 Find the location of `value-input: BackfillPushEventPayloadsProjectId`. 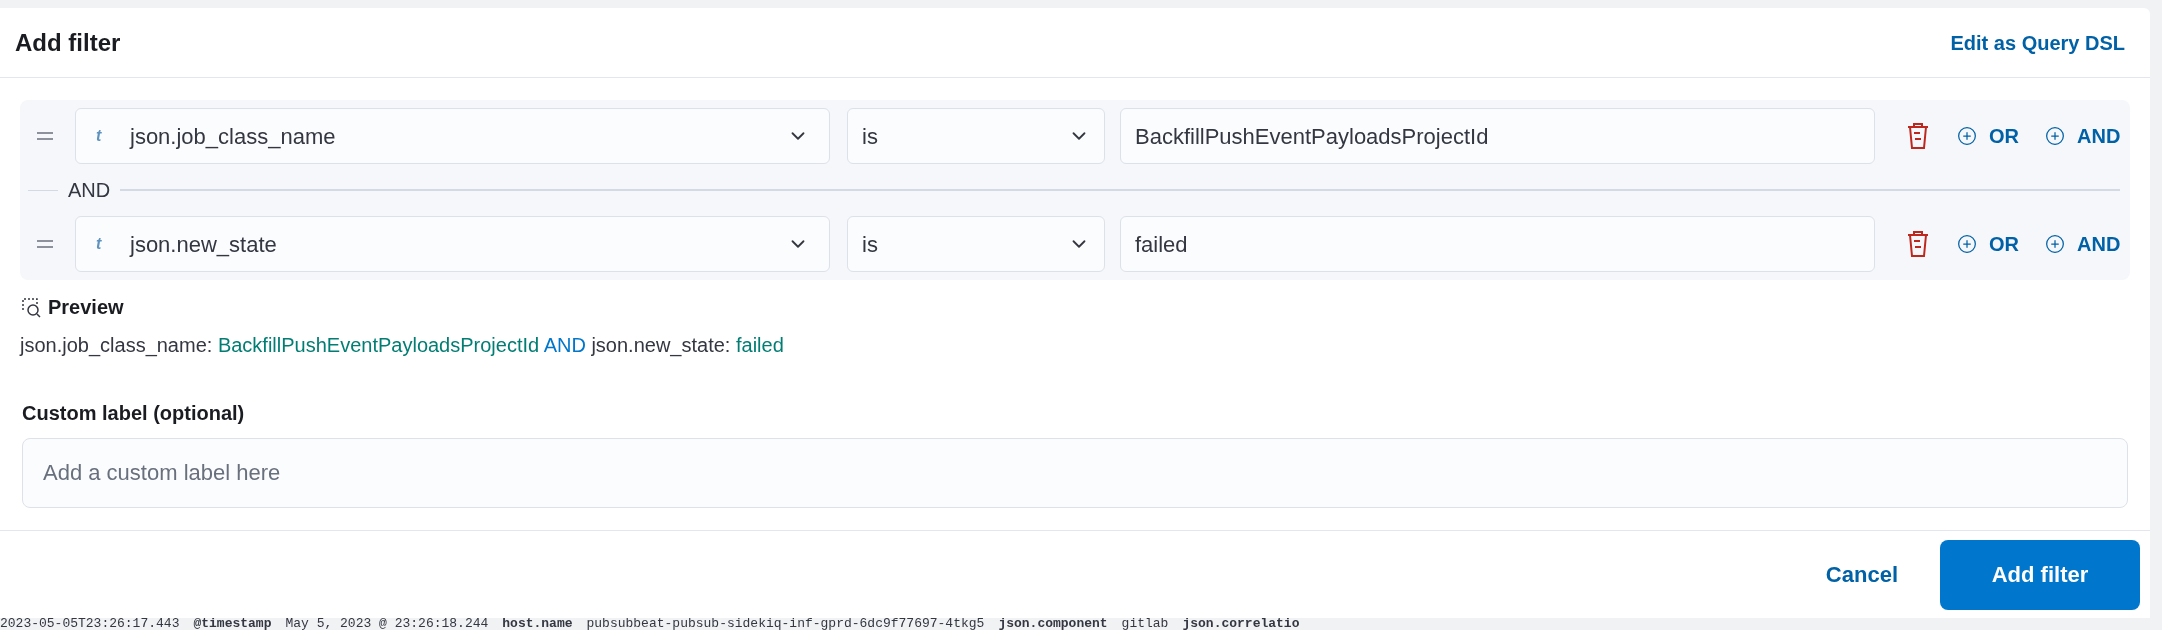

value-input: BackfillPushEventPayloadsProjectId is located at coordinates (1497, 136).